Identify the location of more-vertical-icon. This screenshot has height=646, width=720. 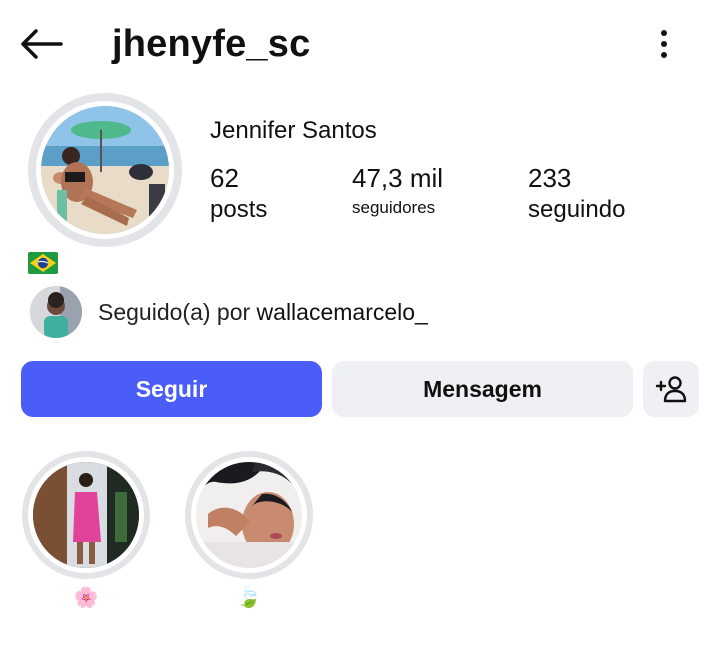
(664, 44).